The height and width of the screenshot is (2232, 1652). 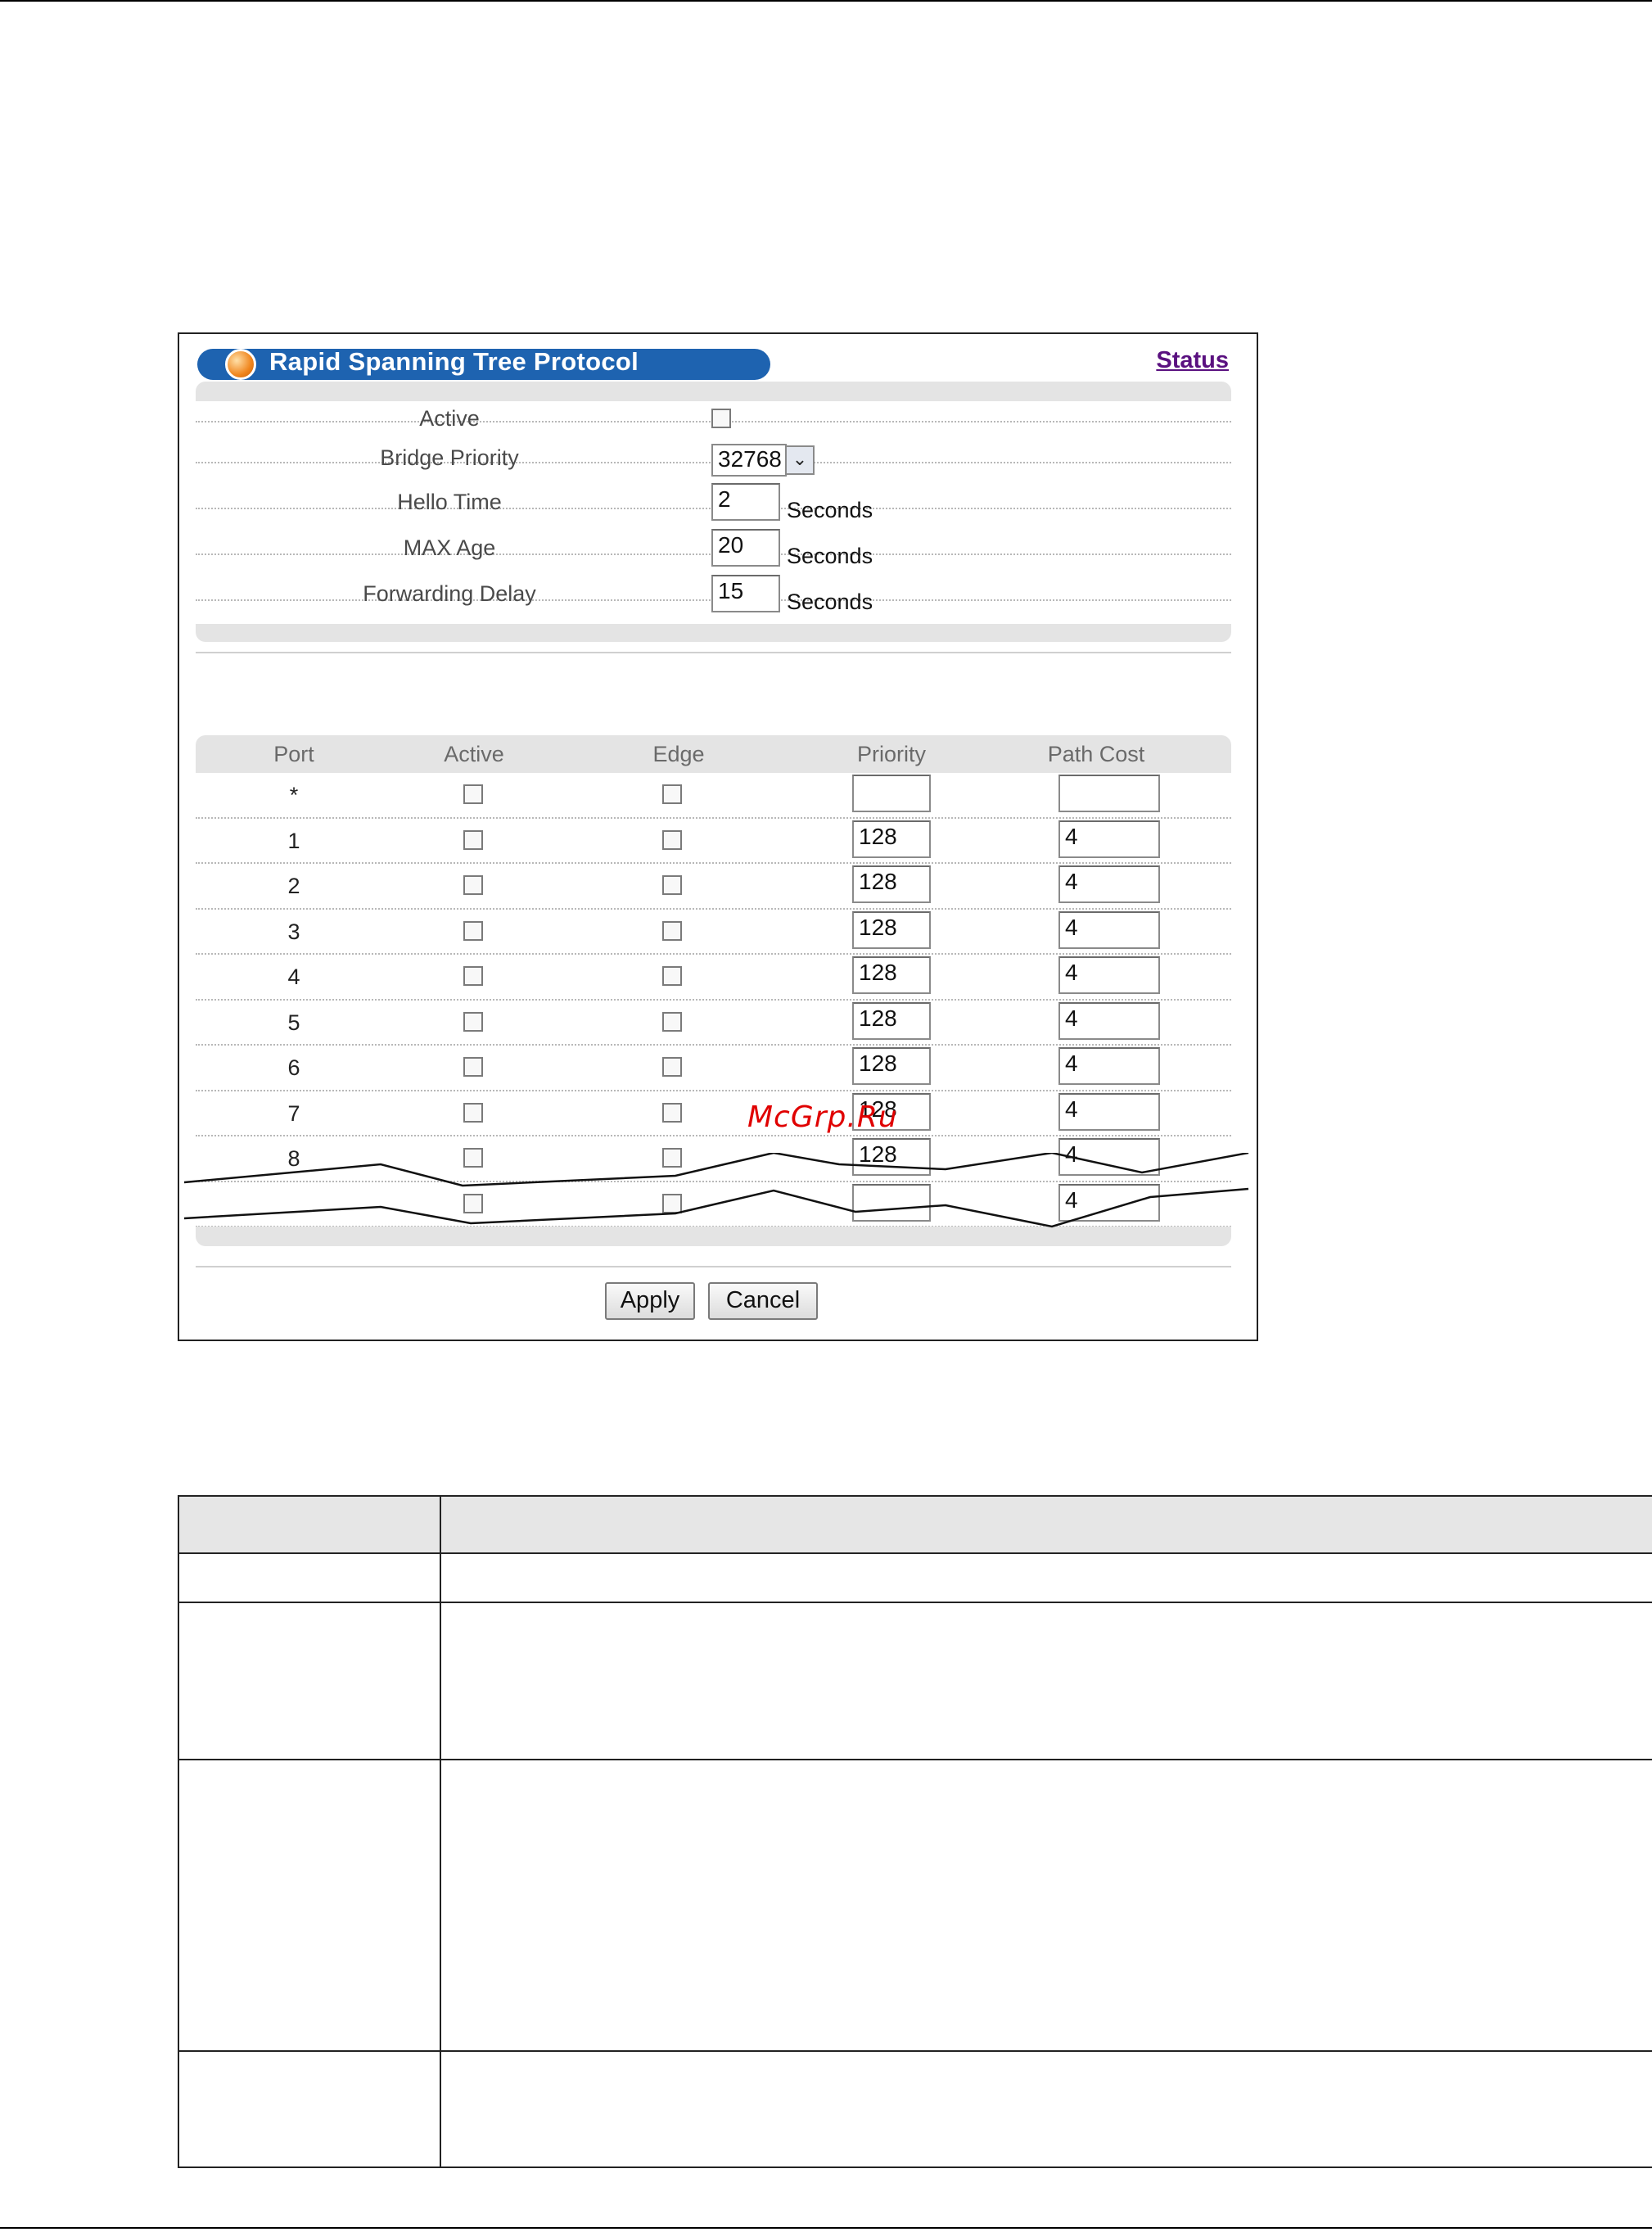 I want to click on description-table-header, so click(x=915, y=1523).